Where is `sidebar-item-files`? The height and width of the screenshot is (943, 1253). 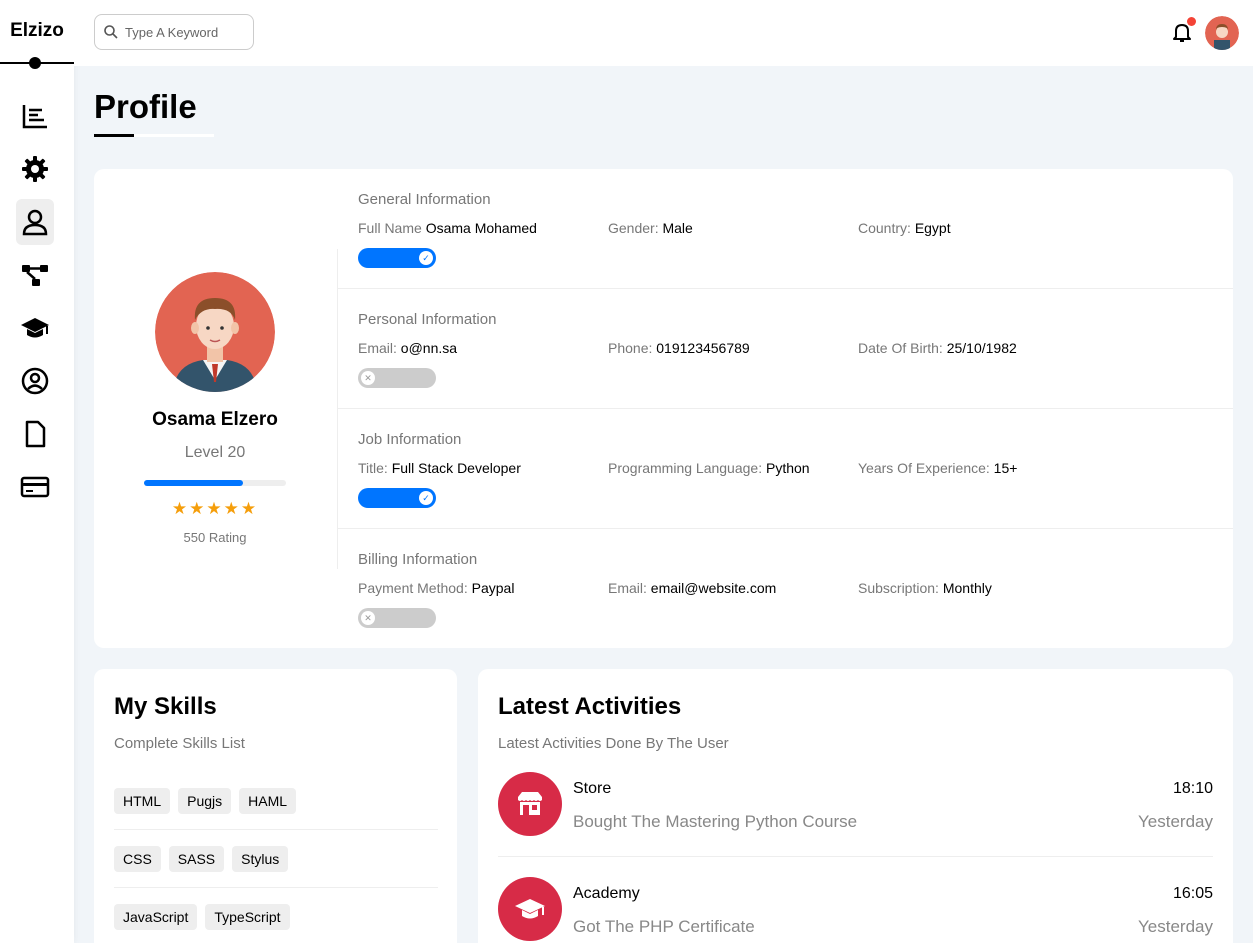
sidebar-item-files is located at coordinates (35, 434).